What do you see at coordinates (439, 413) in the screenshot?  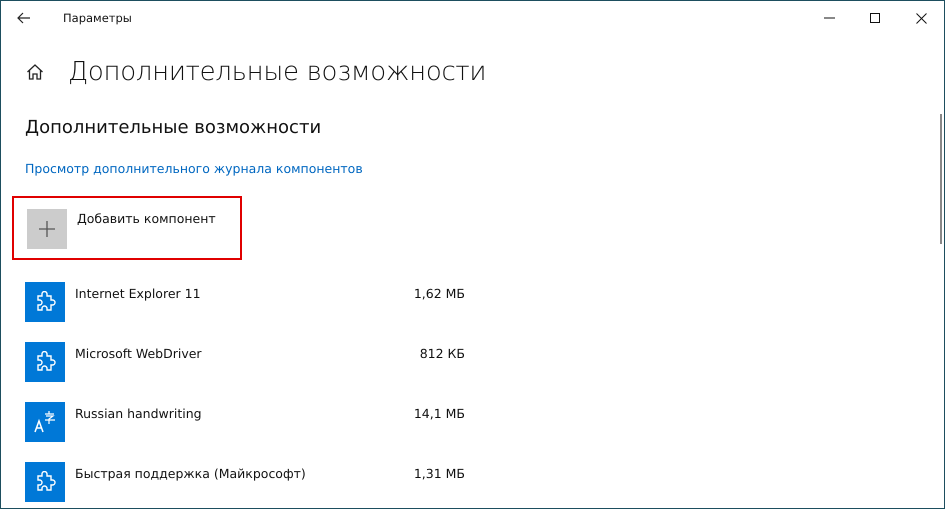 I see `feature-size: 14,1 МБ` at bounding box center [439, 413].